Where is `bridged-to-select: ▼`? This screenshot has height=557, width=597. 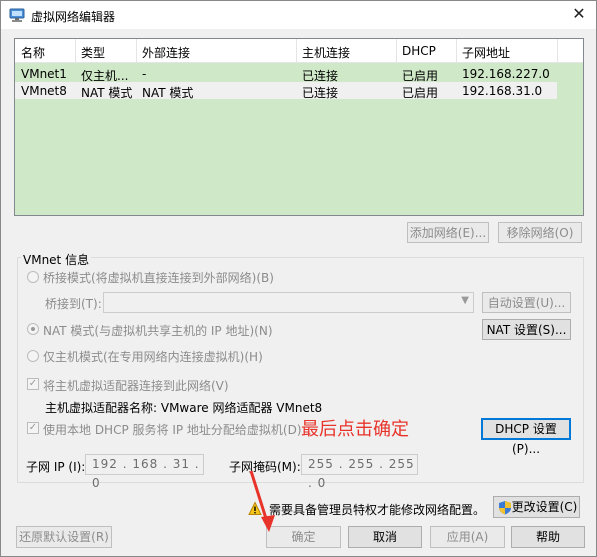
bridged-to-select: ▼ is located at coordinates (288, 302).